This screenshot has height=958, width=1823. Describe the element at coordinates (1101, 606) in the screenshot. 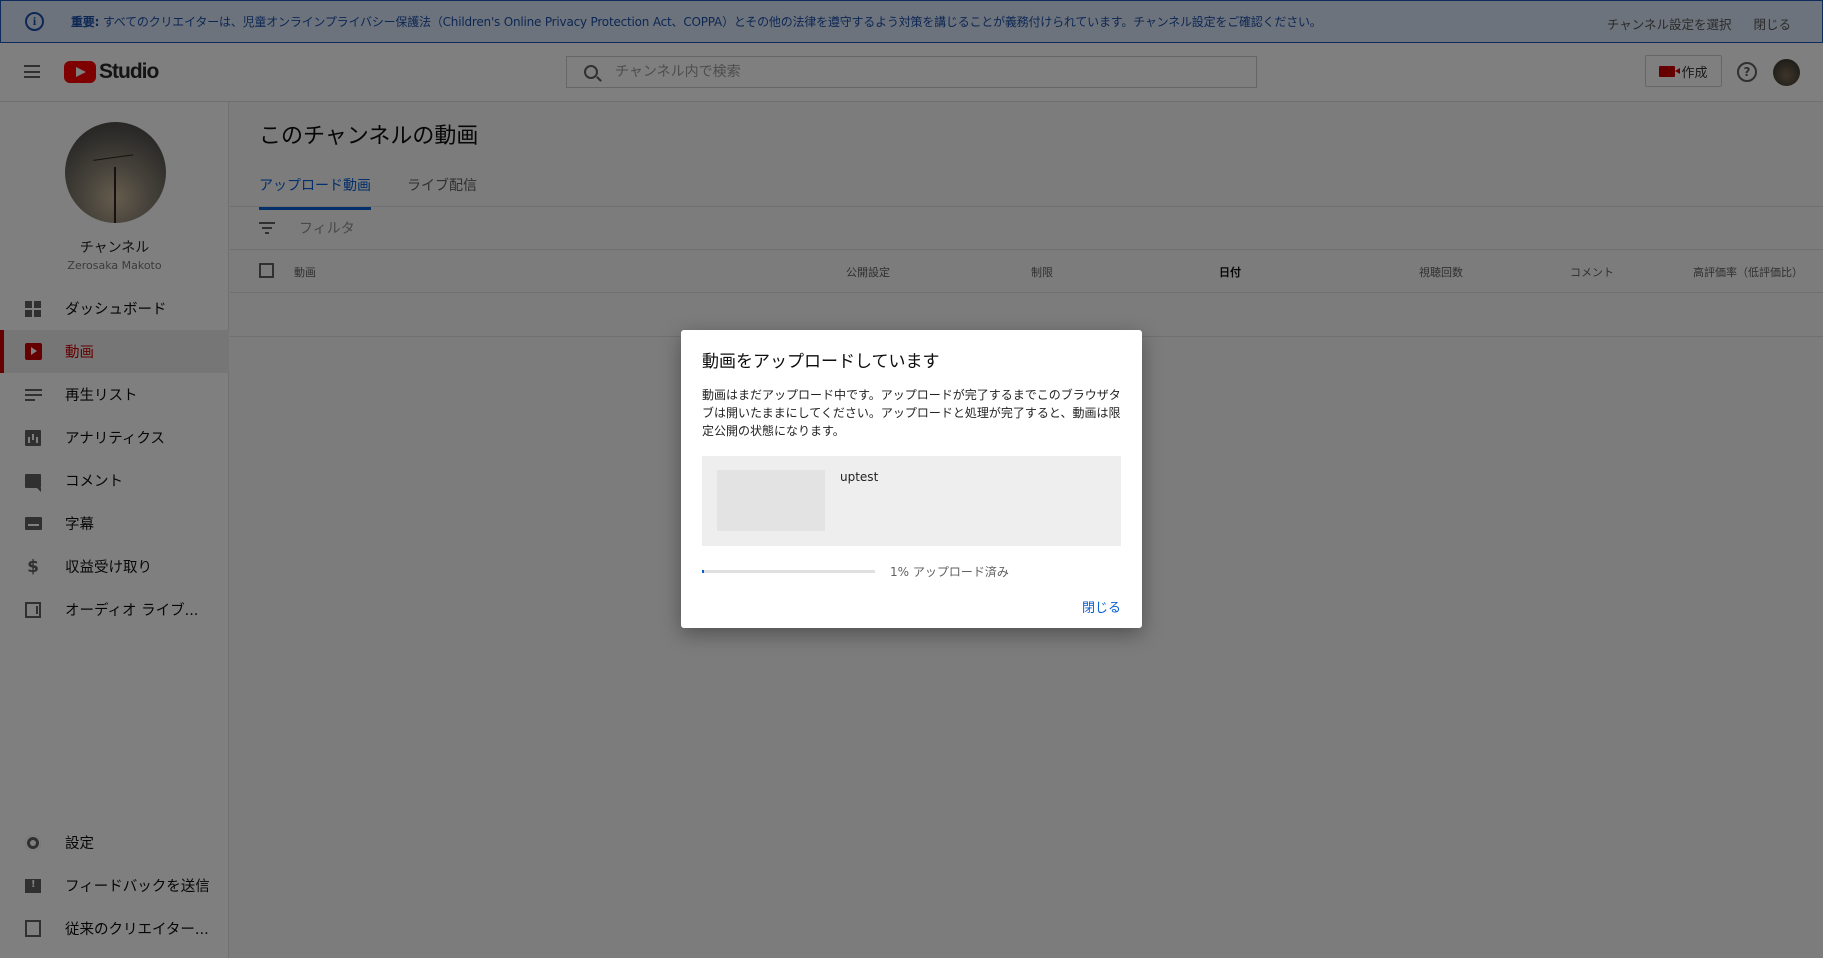

I see `dialog-close-button: 閉じる` at that location.